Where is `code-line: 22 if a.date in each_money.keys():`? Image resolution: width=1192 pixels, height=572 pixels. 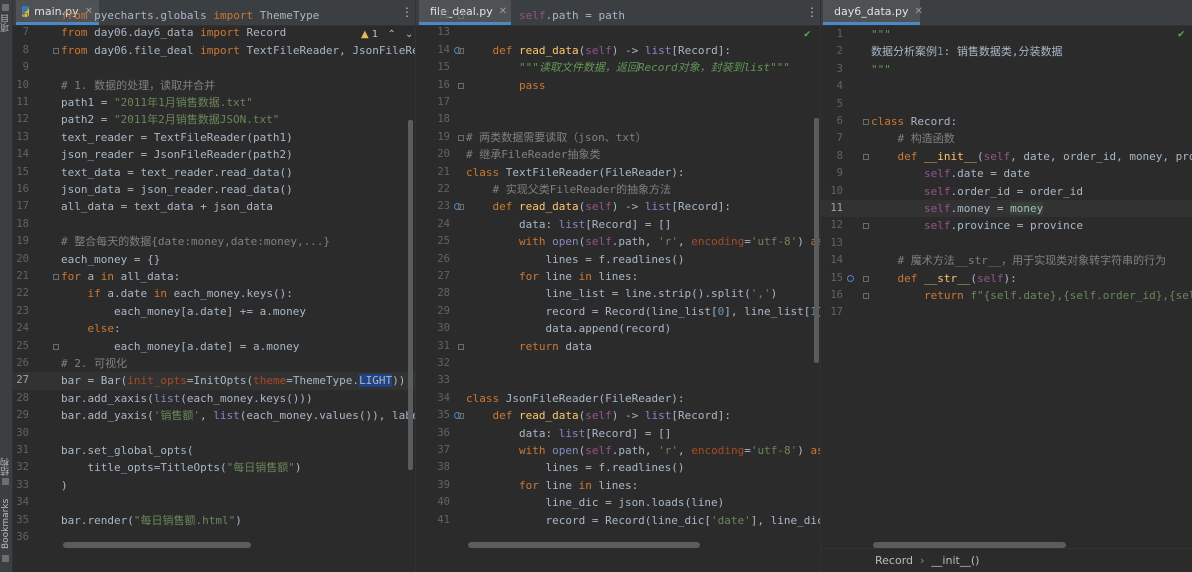 code-line: 22 if a.date in each_money.keys(): is located at coordinates (214, 293).